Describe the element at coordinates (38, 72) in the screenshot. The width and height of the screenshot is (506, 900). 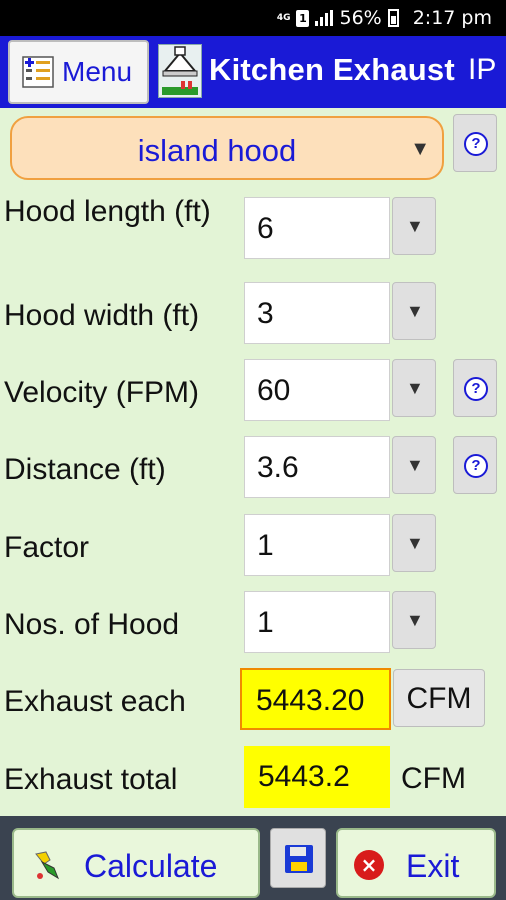
I see `menu-icon` at that location.